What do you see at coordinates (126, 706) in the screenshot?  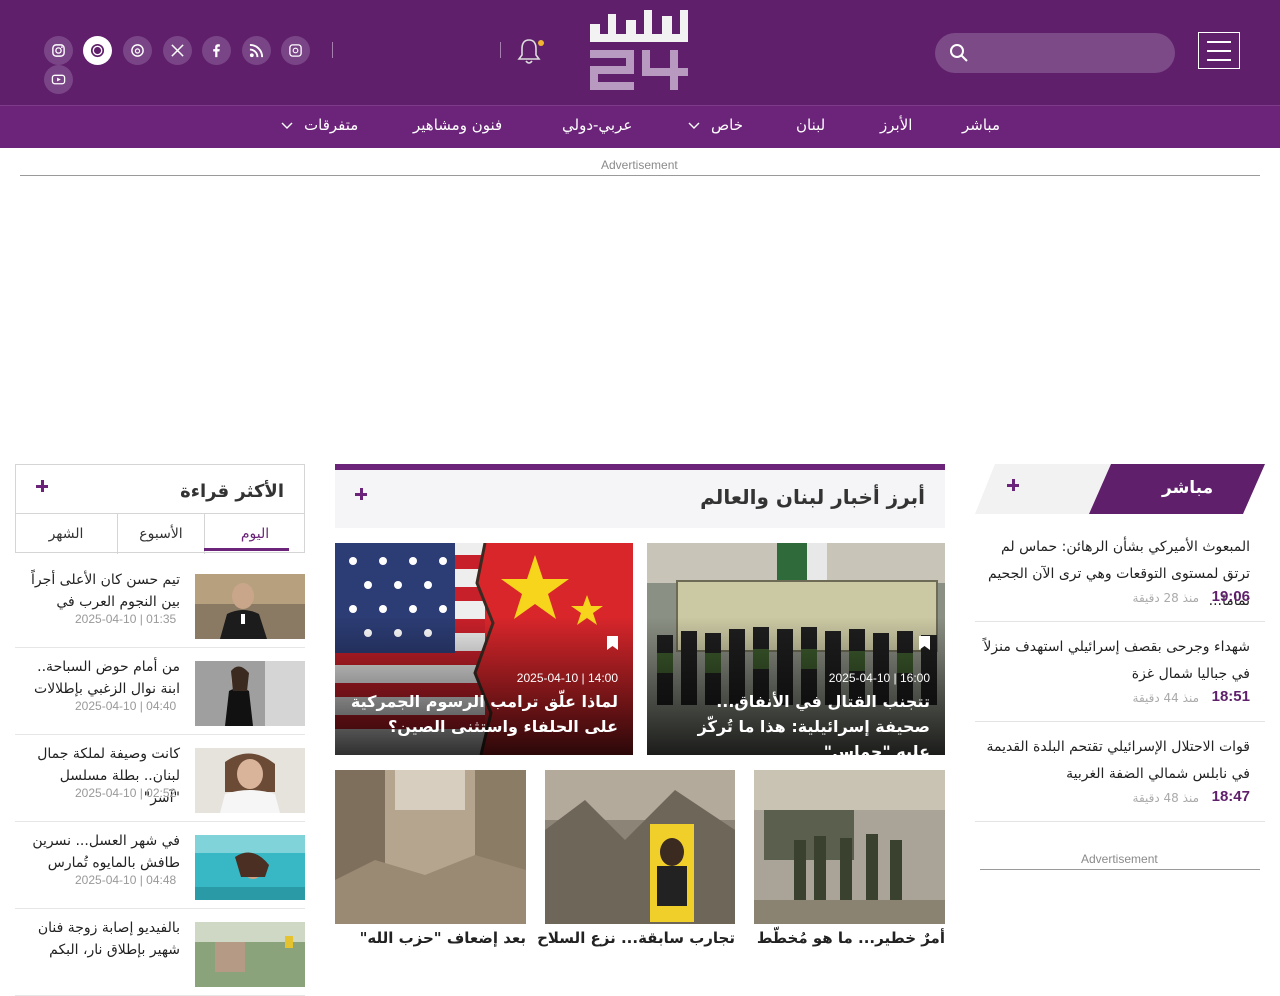 I see `article-date: 2025-04-10 | 04:40` at bounding box center [126, 706].